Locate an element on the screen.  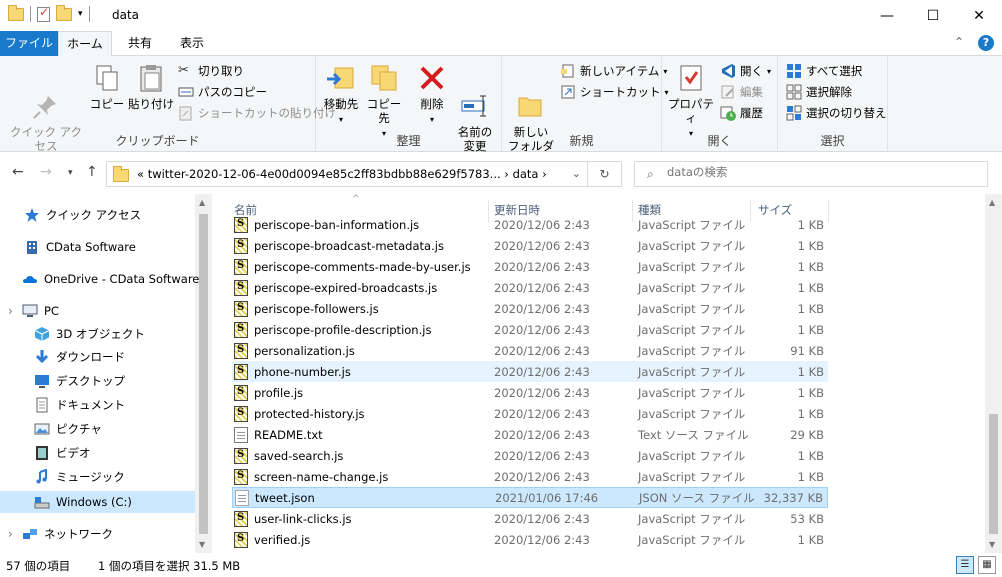
nav-item: › ネットワーク is located at coordinates (56, 534).